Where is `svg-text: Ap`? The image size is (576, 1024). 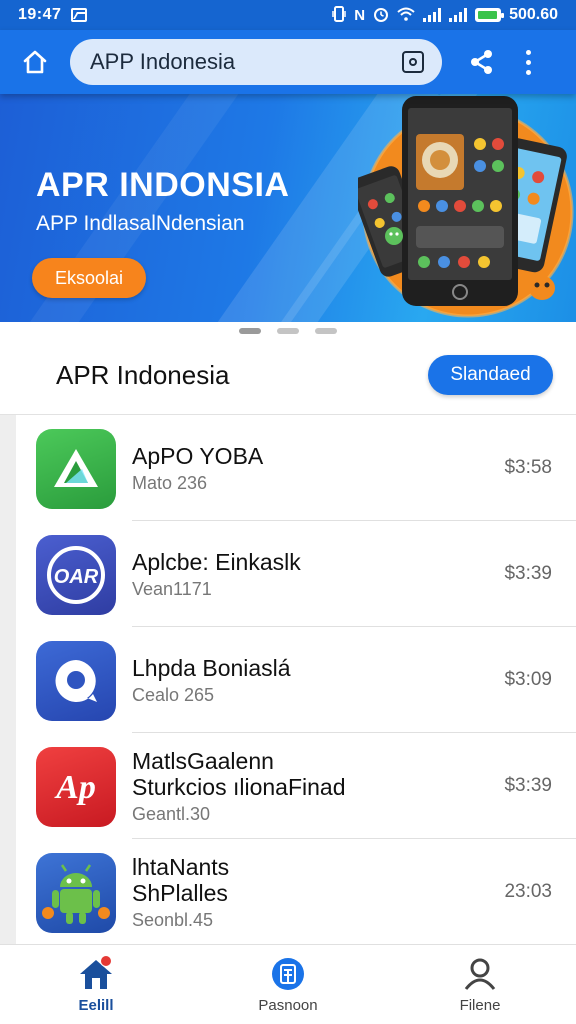 svg-text: Ap is located at coordinates (75, 787).